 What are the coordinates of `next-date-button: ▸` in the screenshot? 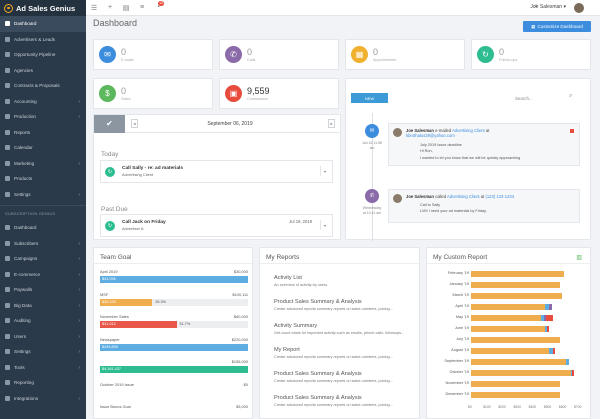 It's located at (331, 123).